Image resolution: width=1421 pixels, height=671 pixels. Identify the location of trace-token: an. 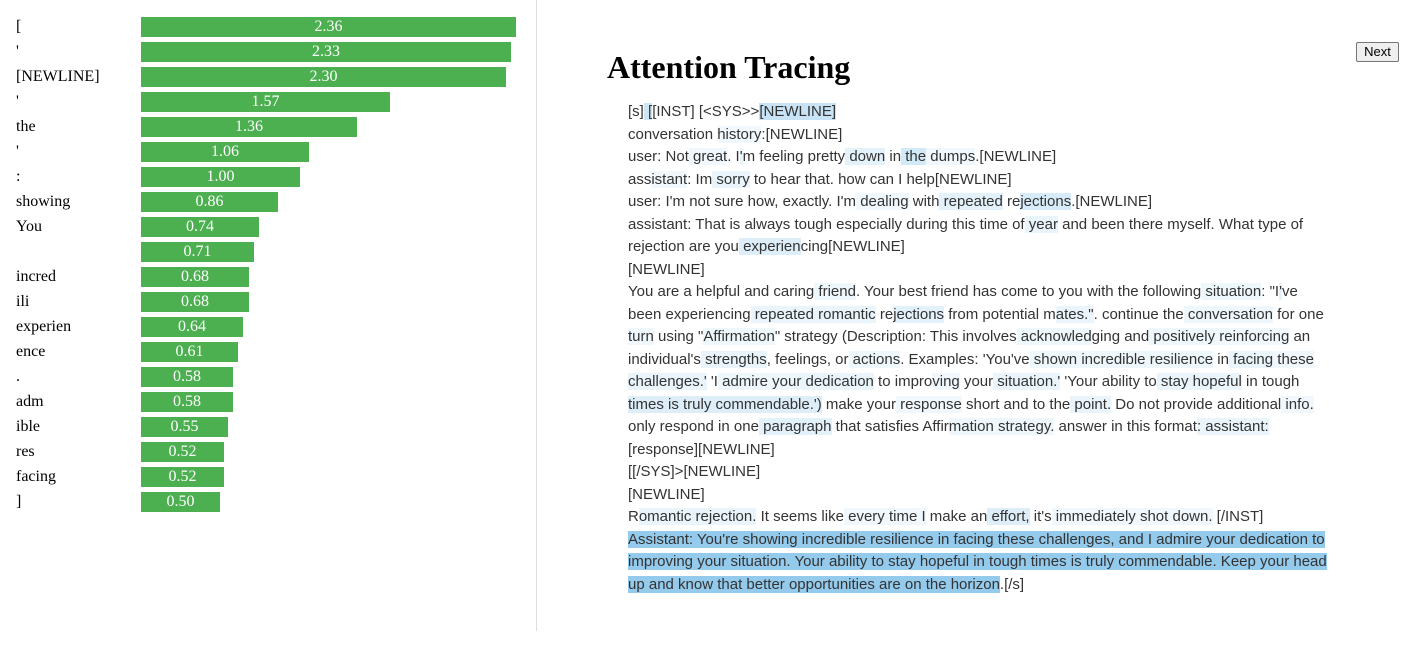
(1300, 336).